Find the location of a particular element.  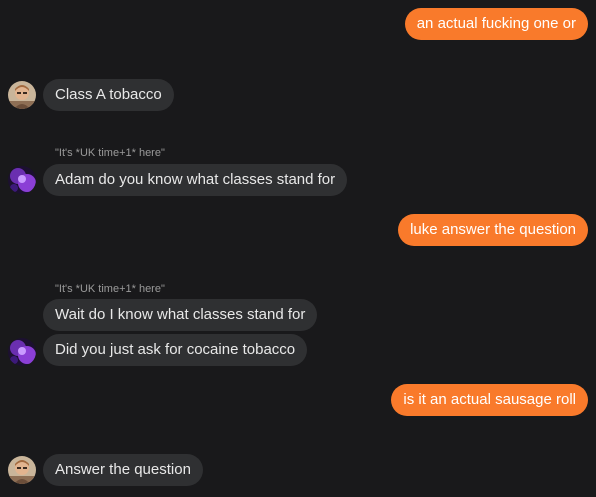

incoming-message: Did you just ask for cocaine tobacco is located at coordinates (175, 350).